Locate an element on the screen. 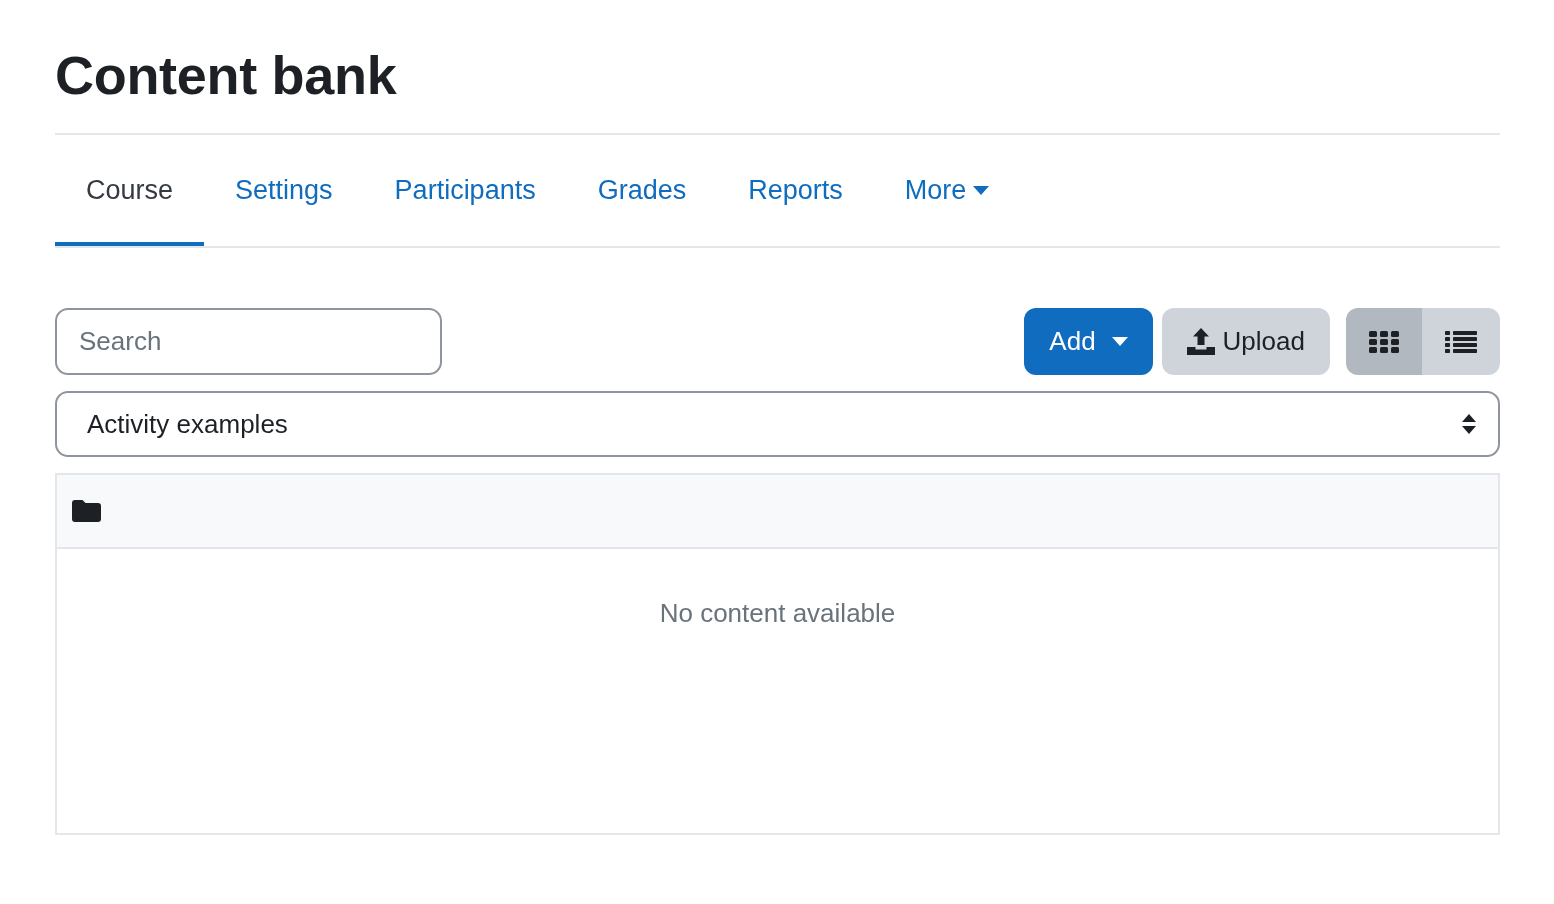  context-select: Activity examples is located at coordinates (777, 424).